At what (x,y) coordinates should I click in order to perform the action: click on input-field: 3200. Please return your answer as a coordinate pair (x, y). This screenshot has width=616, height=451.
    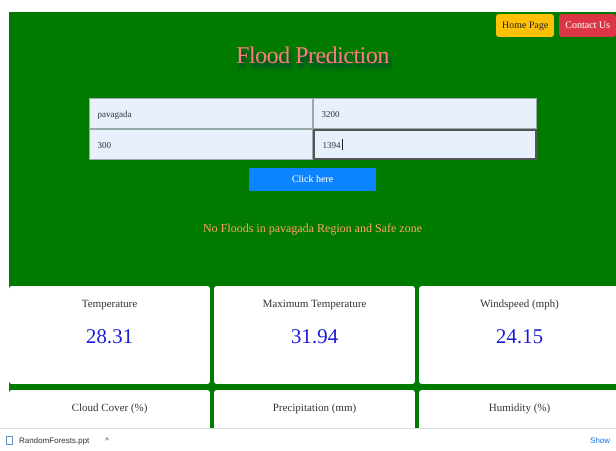
    Looking at the image, I should click on (424, 113).